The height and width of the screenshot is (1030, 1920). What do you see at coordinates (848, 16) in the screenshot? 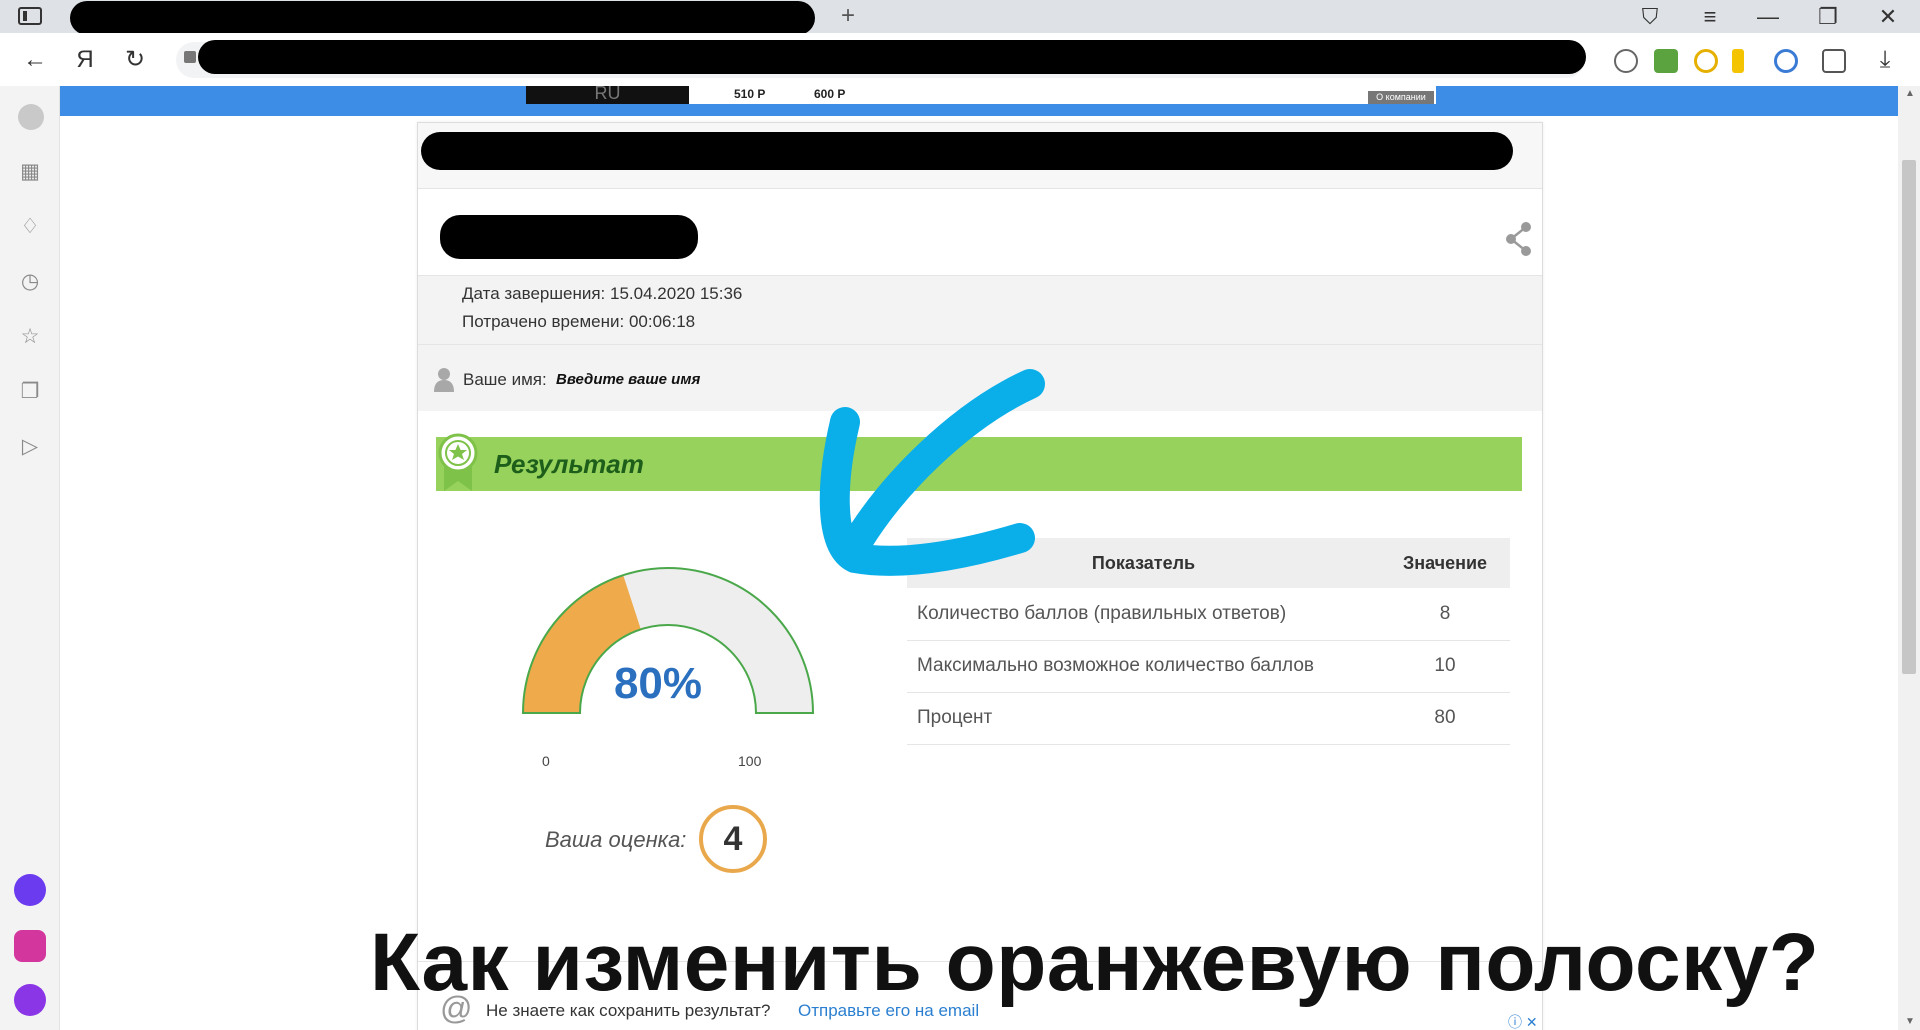
I see `new-tab-button: +` at bounding box center [848, 16].